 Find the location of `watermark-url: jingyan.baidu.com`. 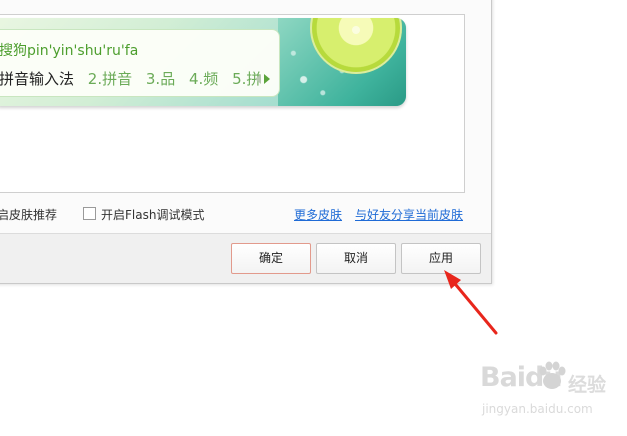

watermark-url: jingyan.baidu.com is located at coordinates (537, 409).